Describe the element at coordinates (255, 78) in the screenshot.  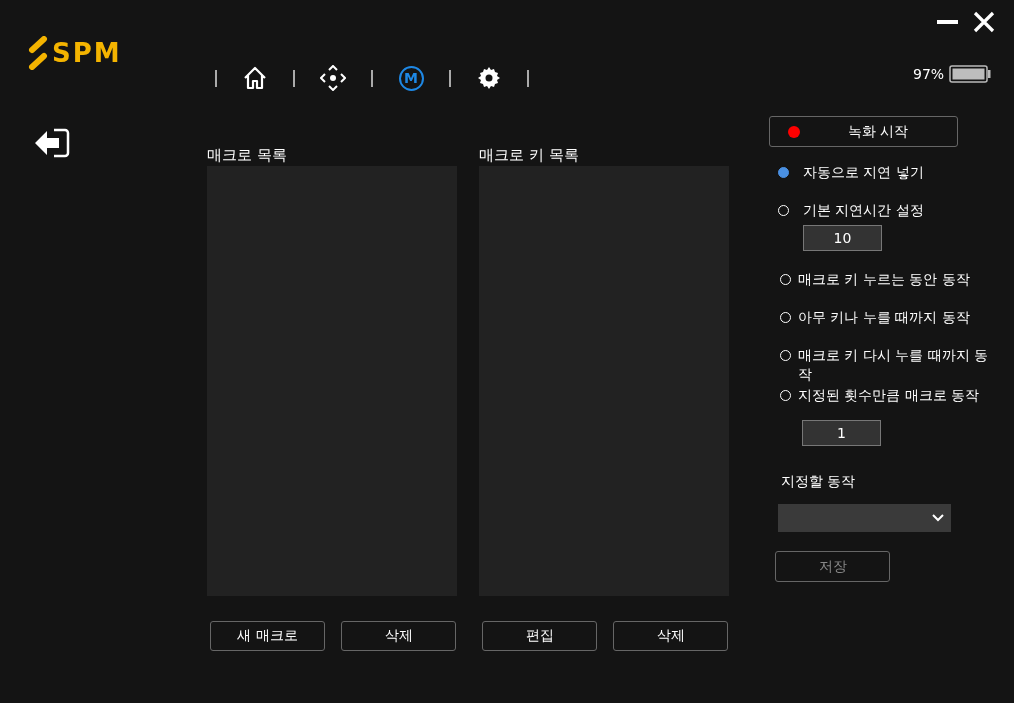
I see `home-icon` at that location.